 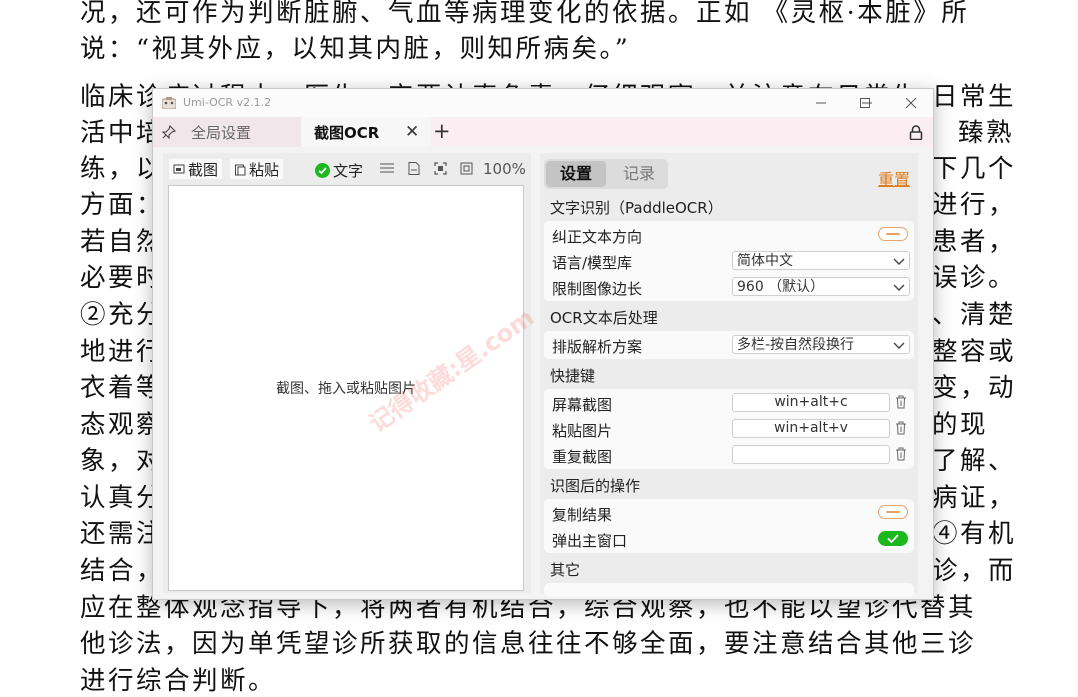 I want to click on popup-window-toggle, so click(x=893, y=538).